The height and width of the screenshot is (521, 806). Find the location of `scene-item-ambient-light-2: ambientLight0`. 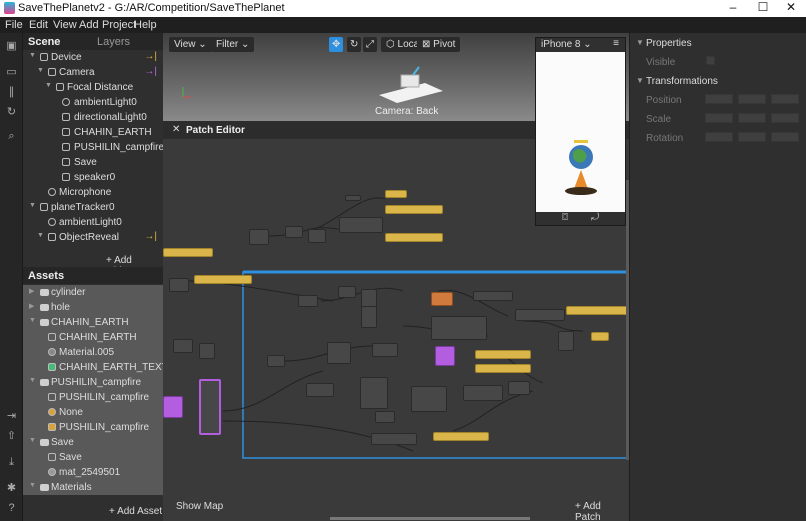

scene-item-ambient-light-2: ambientLight0 is located at coordinates (93, 222).